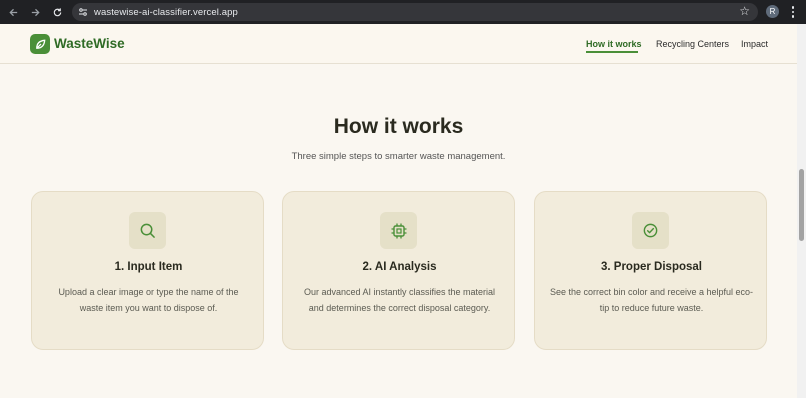 The width and height of the screenshot is (806, 398). Describe the element at coordinates (89, 43) in the screenshot. I see `brand-name: WasteWise` at that location.